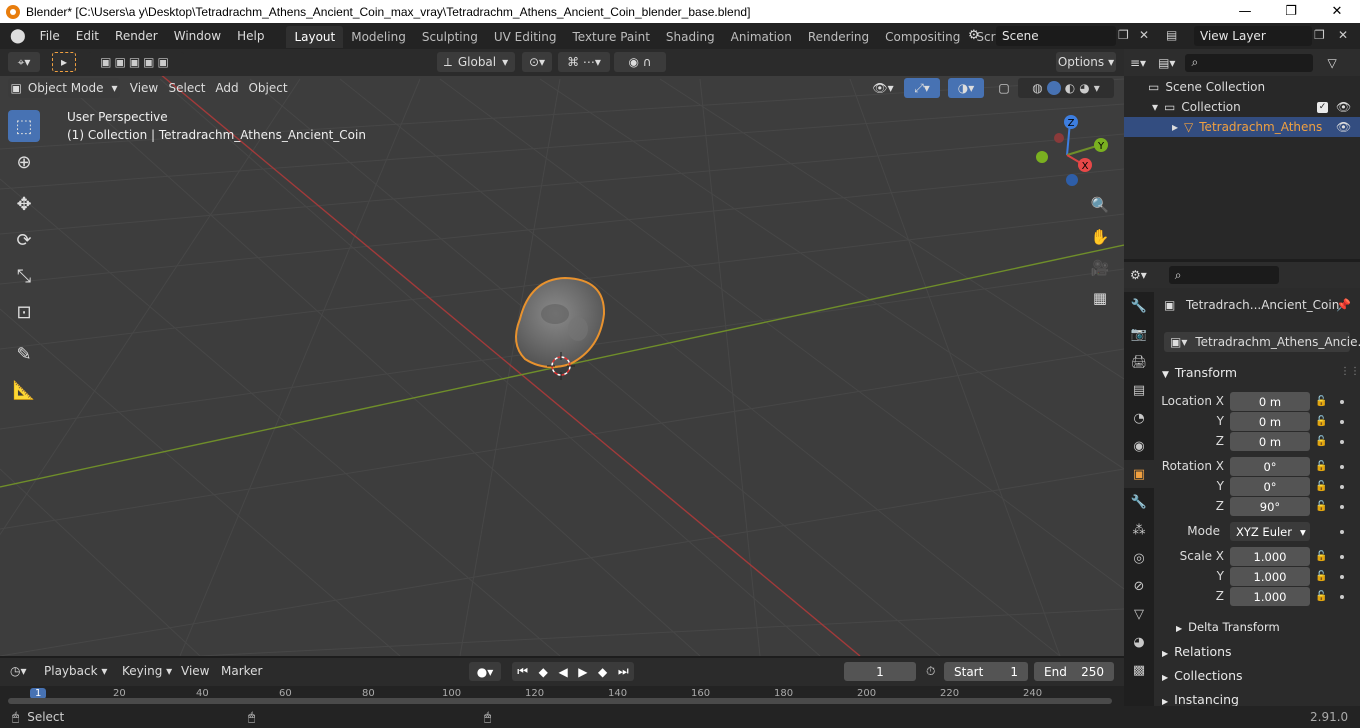  I want to click on timeline-editor-icon: ◷▾, so click(18, 671).